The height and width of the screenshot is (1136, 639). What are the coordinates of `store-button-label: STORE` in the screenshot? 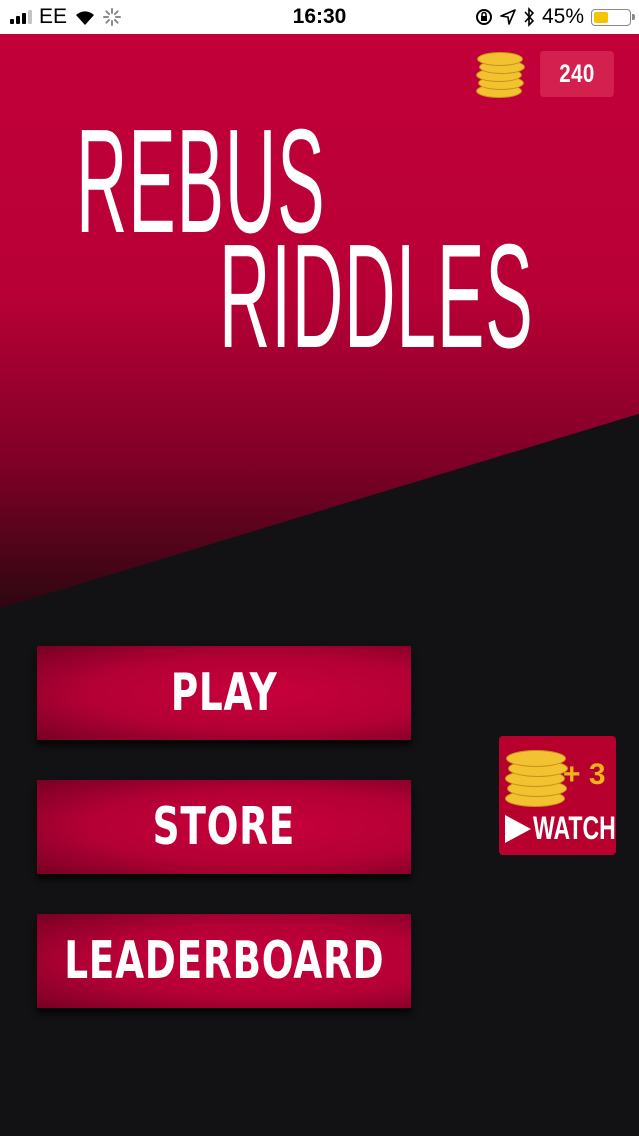 It's located at (224, 827).